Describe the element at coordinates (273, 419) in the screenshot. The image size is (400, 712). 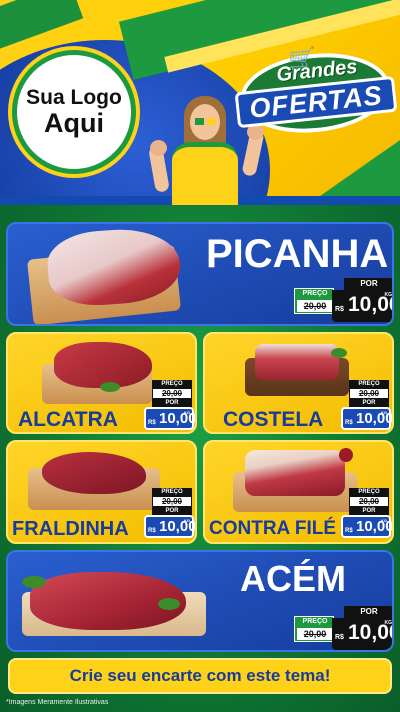
I see `product-name: COSTELA` at that location.